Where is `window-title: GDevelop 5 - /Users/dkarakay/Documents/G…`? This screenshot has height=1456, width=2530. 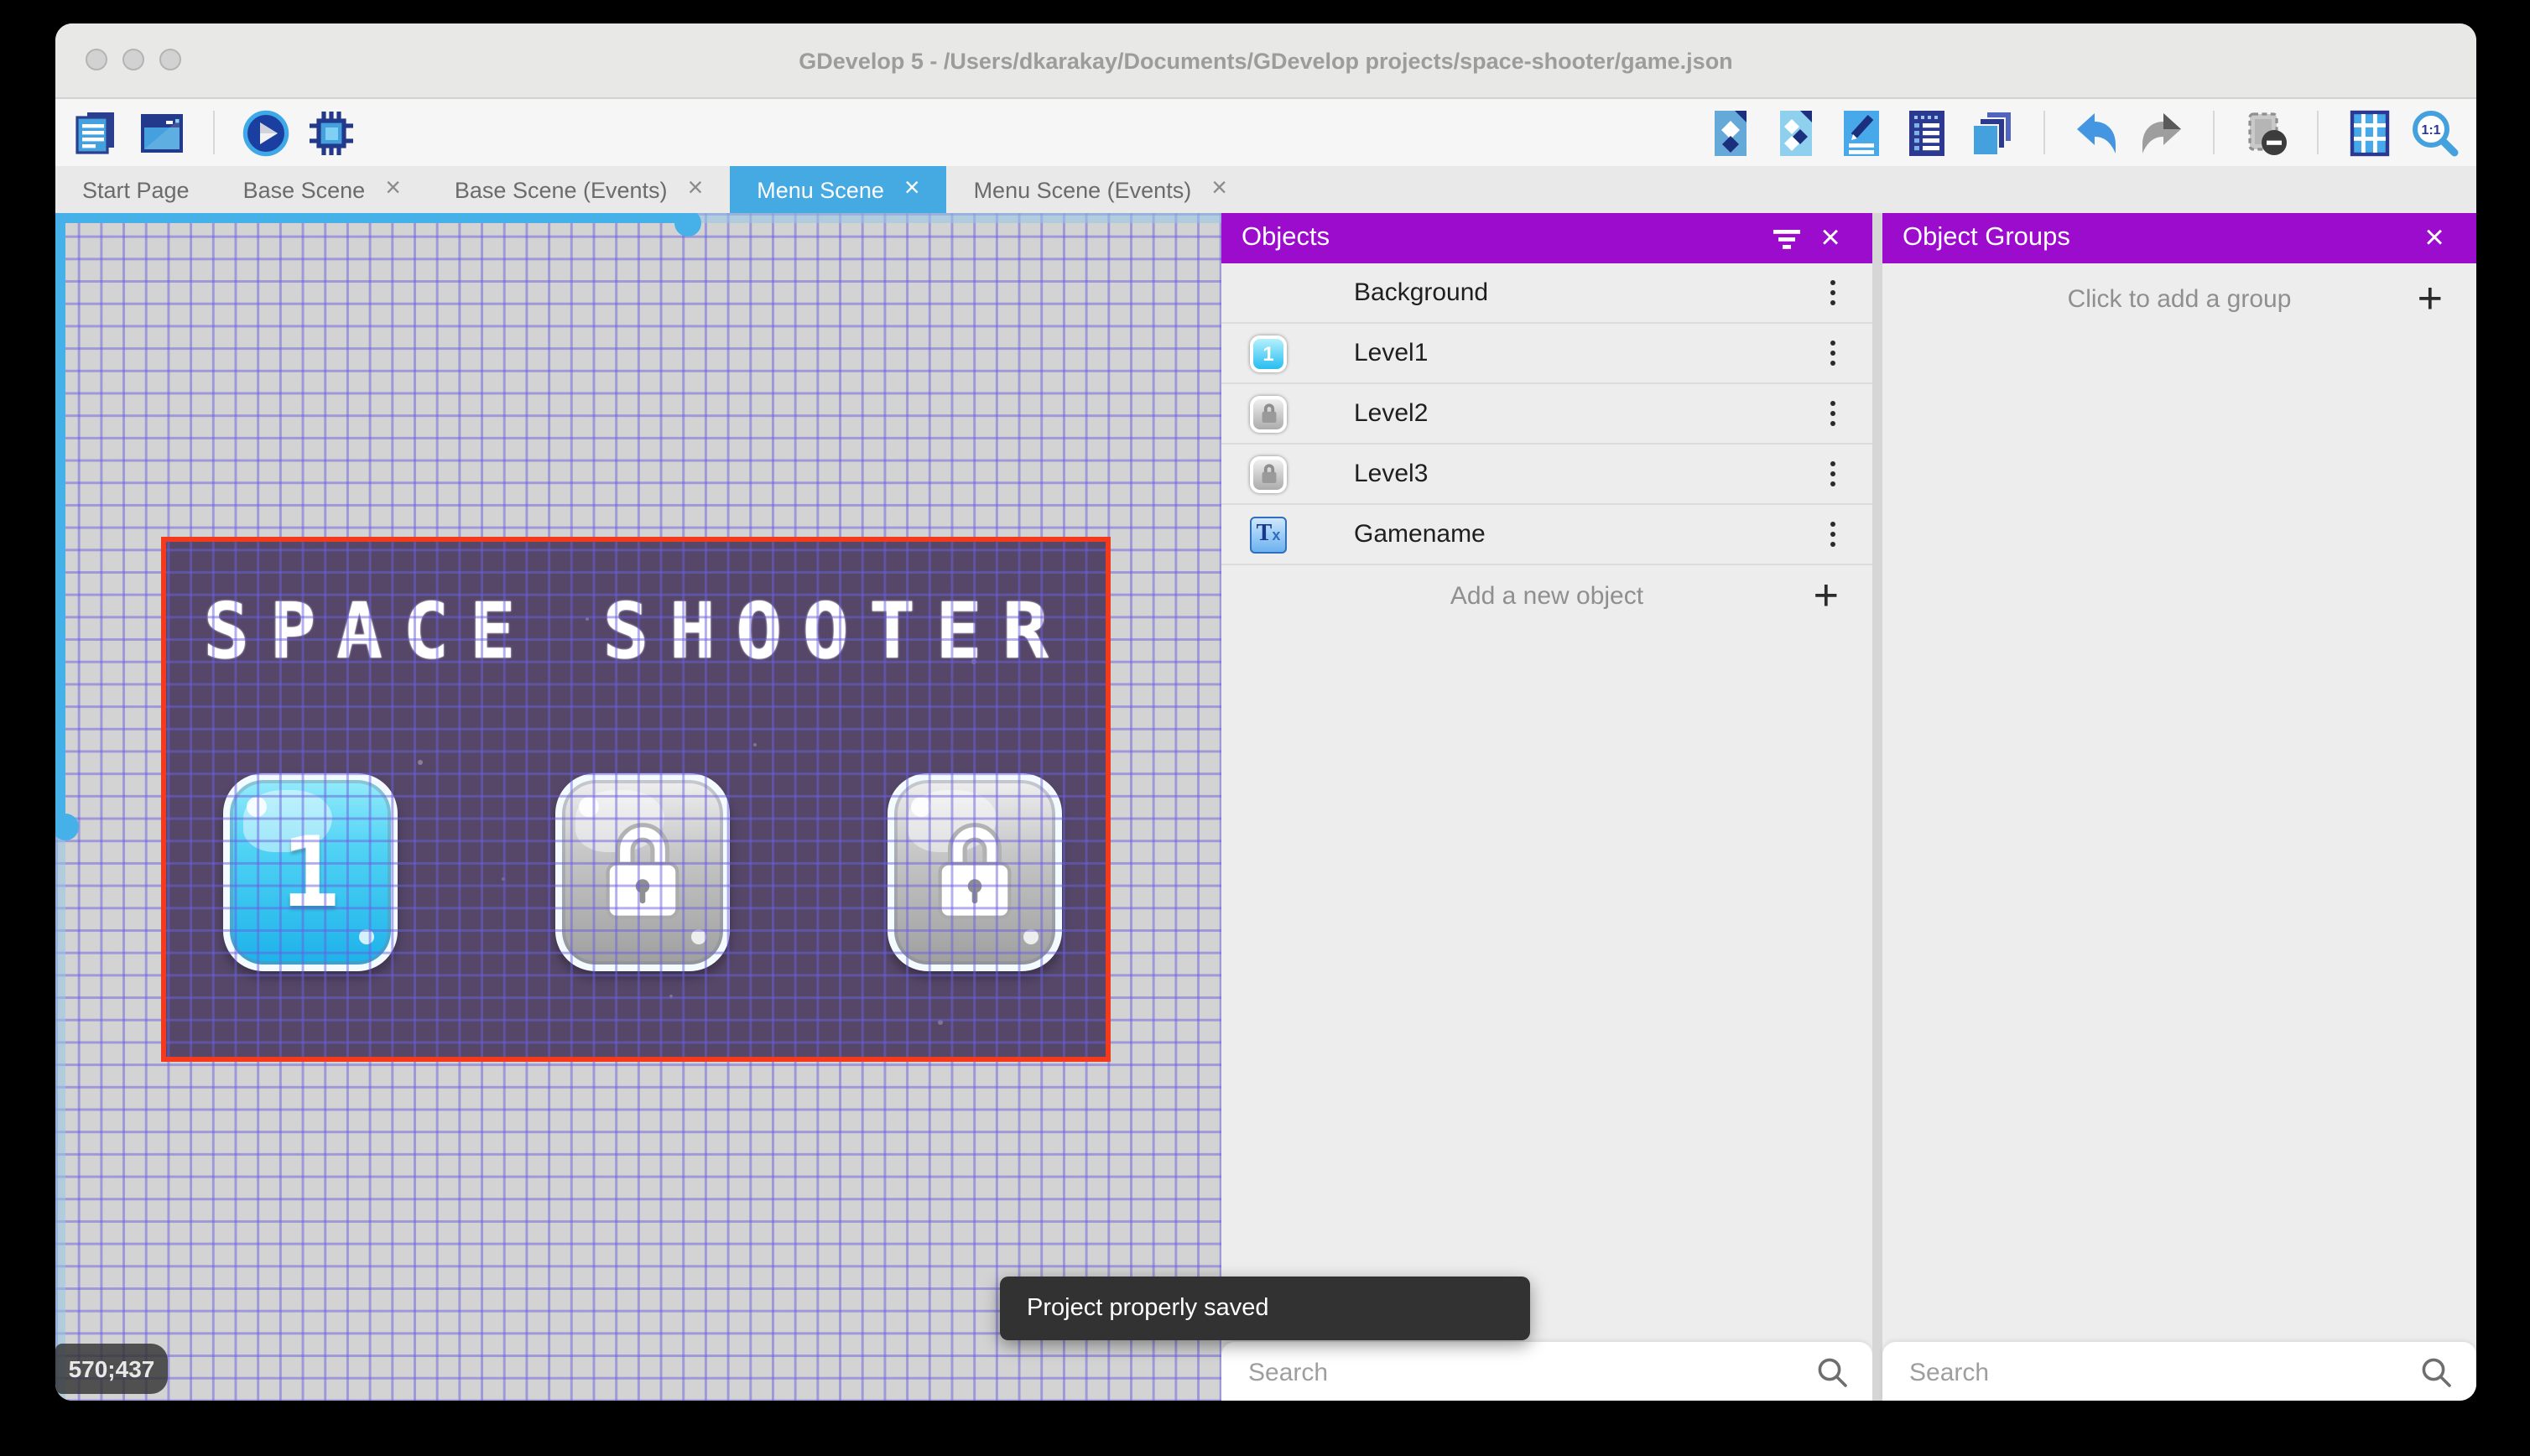 window-title: GDevelop 5 - /Users/dkarakay/Documents/G… is located at coordinates (1266, 61).